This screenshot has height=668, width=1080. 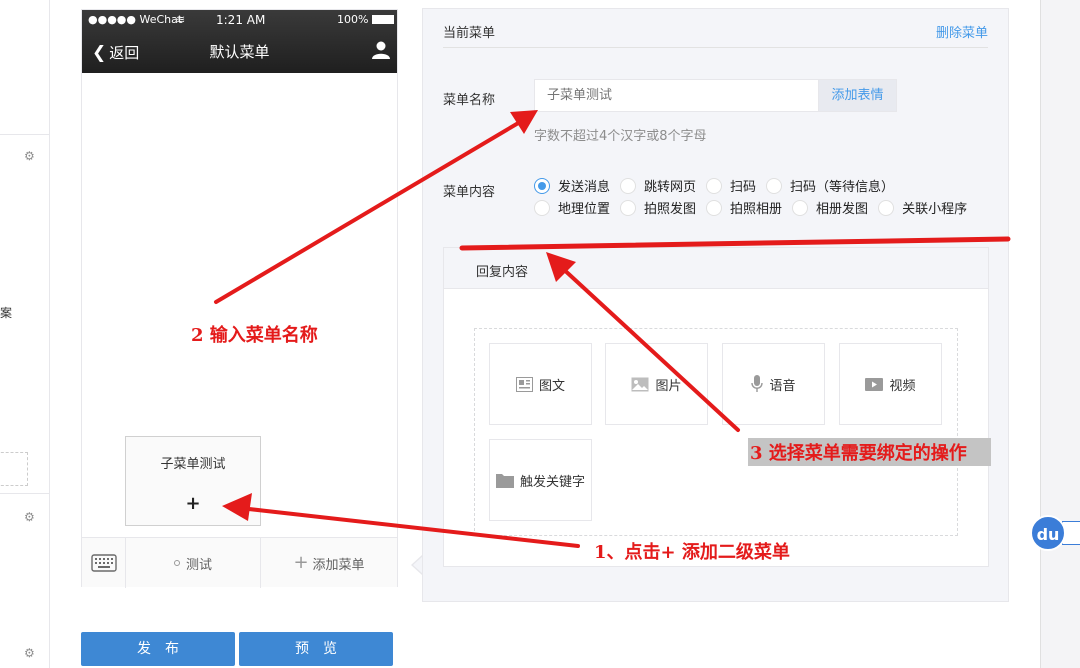 What do you see at coordinates (409, 527) in the screenshot?
I see `arrow-step1` at bounding box center [409, 527].